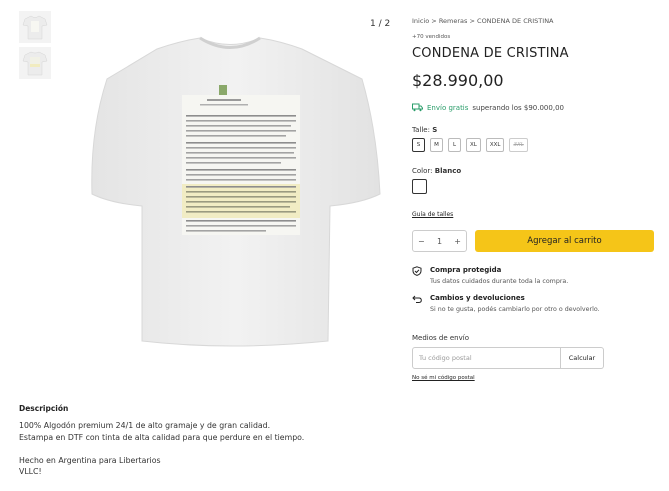  What do you see at coordinates (380, 24) in the screenshot?
I see `image-counter: 1 / 2` at bounding box center [380, 24].